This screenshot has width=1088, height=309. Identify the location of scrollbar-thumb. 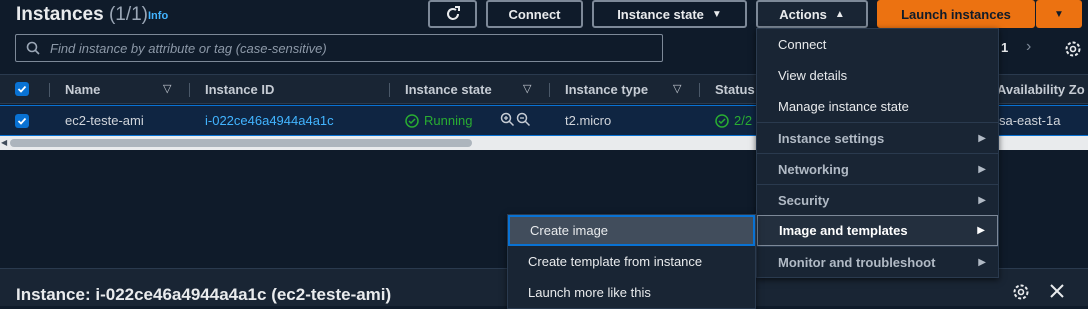
(241, 143).